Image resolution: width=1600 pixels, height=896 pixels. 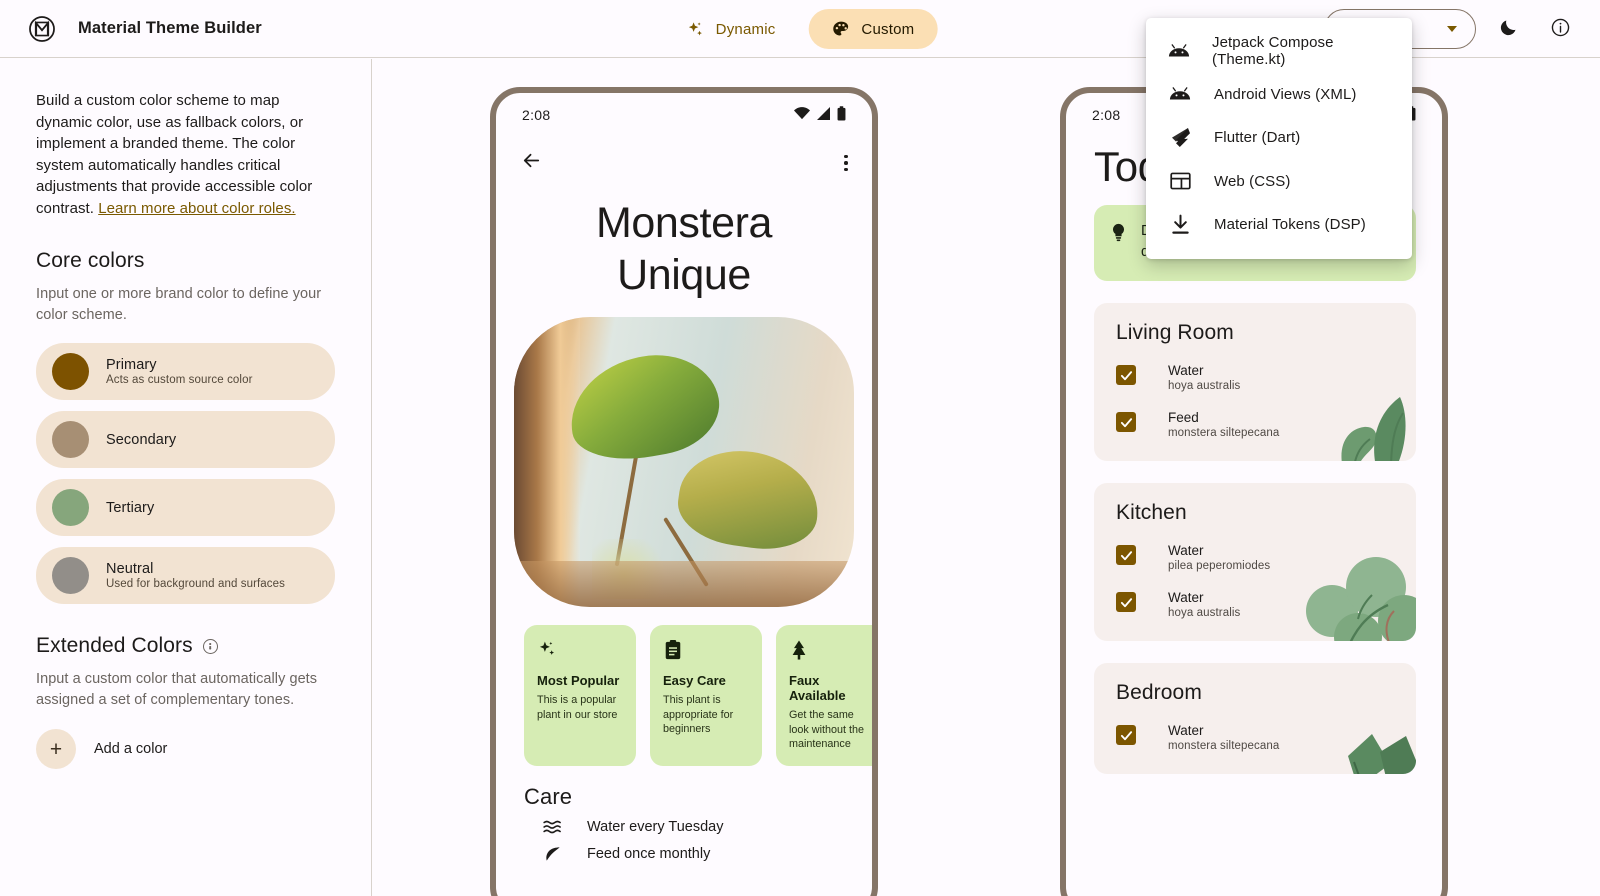 I want to click on plant-hero-photo, so click(x=684, y=462).